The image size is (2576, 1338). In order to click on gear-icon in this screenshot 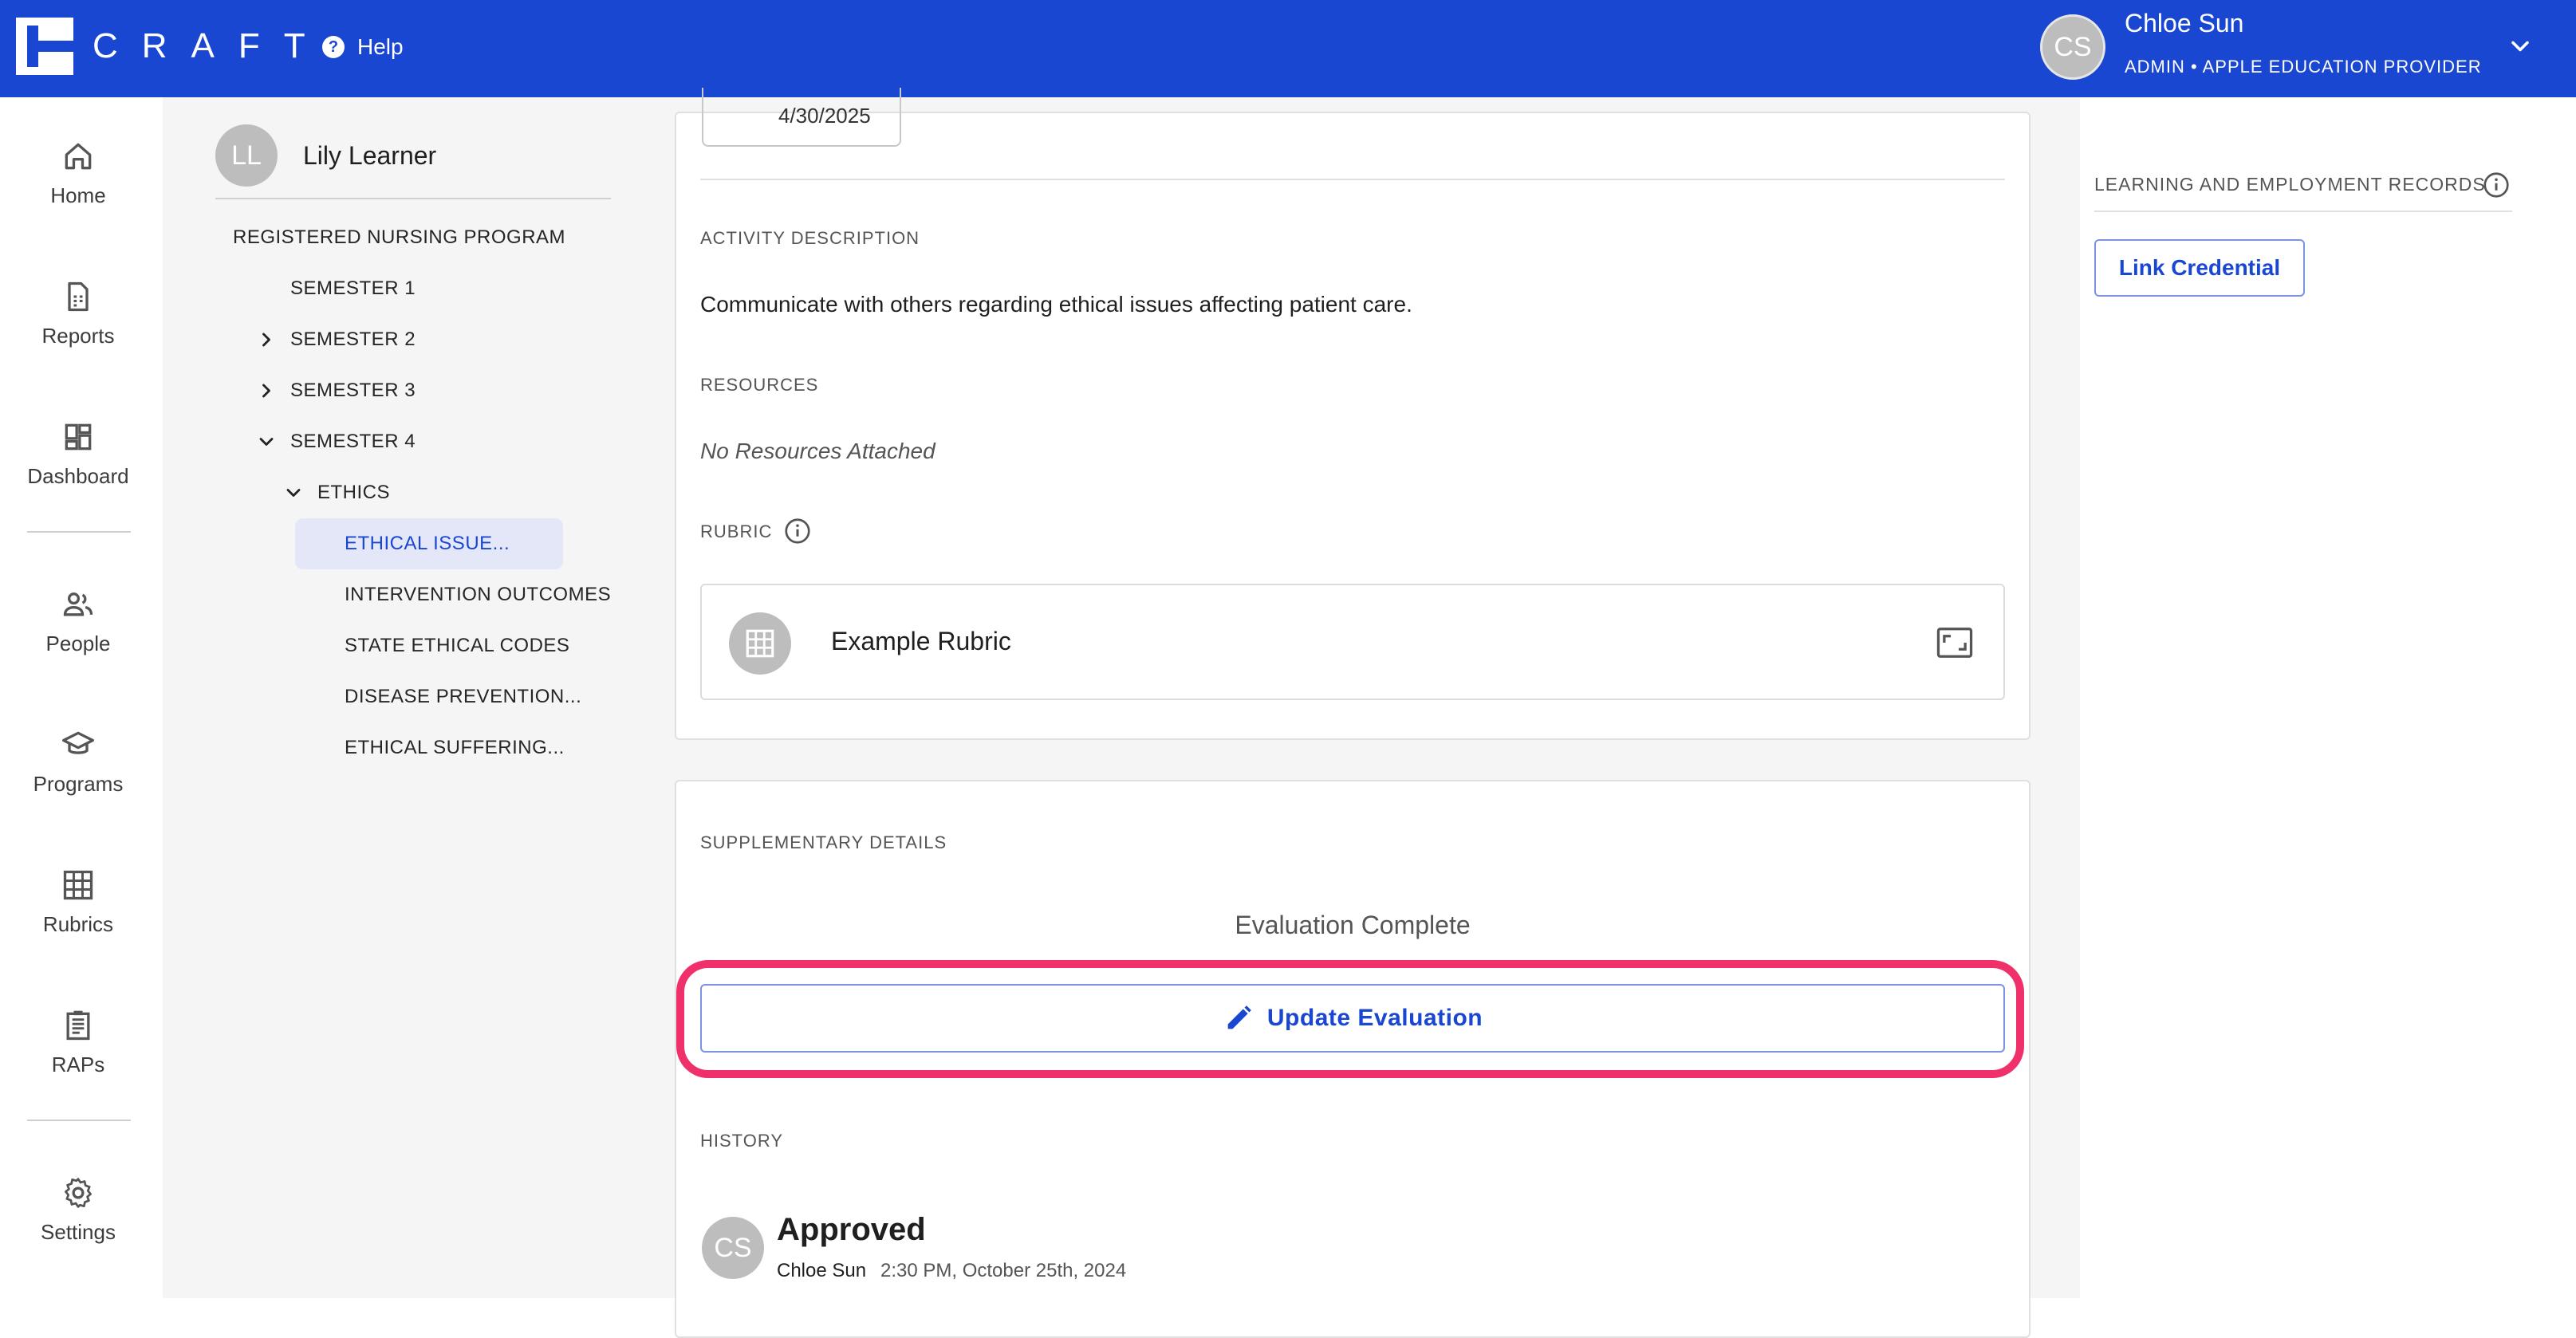, I will do `click(78, 1192)`.